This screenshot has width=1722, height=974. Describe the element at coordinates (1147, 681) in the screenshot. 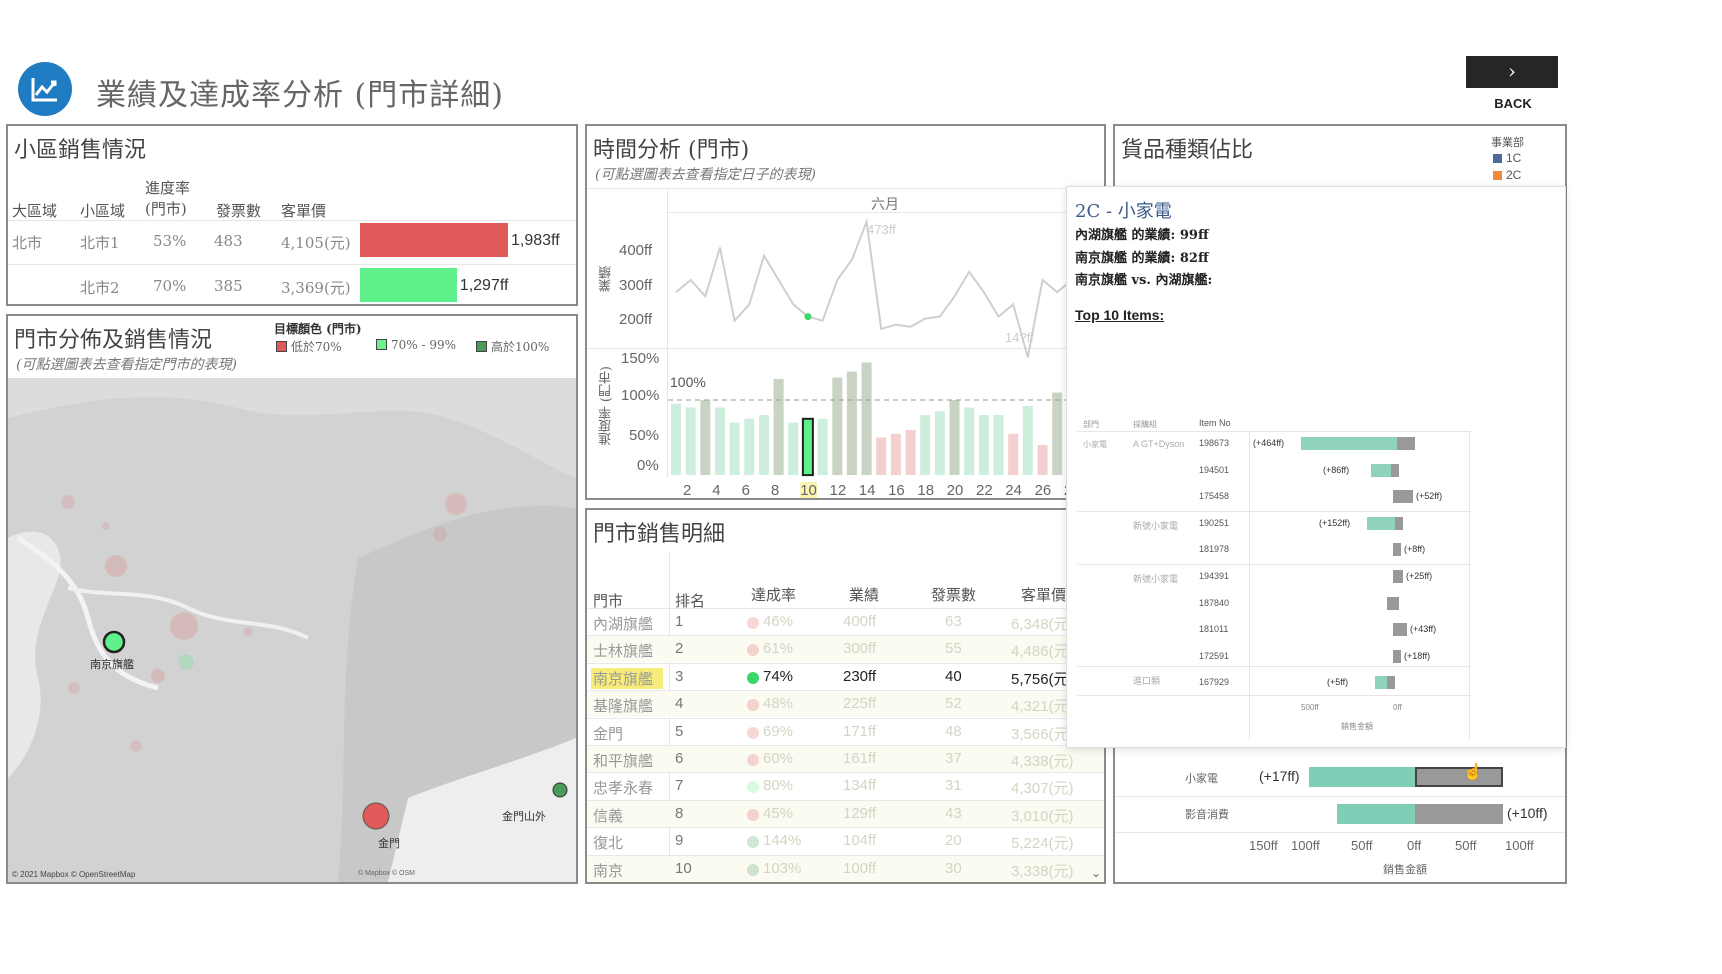

I see `tooltip-group: 進口類` at that location.